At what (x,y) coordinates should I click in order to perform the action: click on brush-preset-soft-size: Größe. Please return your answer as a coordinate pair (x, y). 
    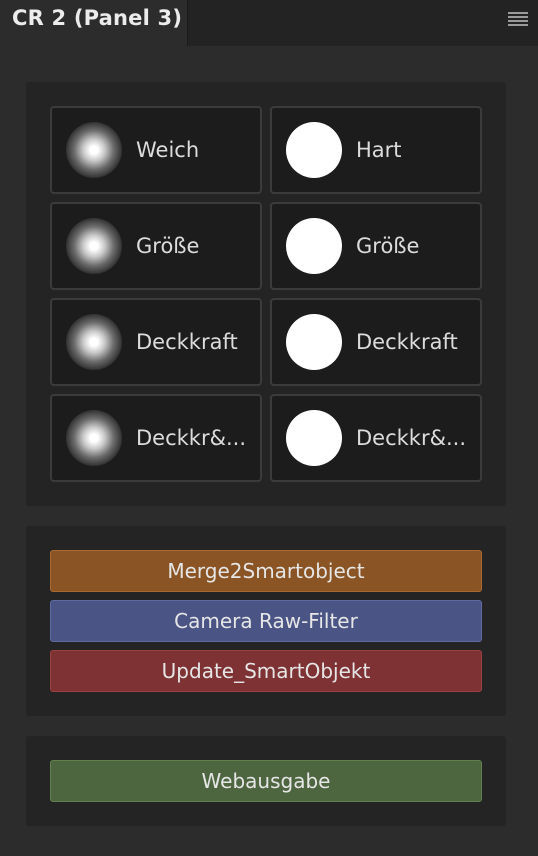
    Looking at the image, I should click on (156, 246).